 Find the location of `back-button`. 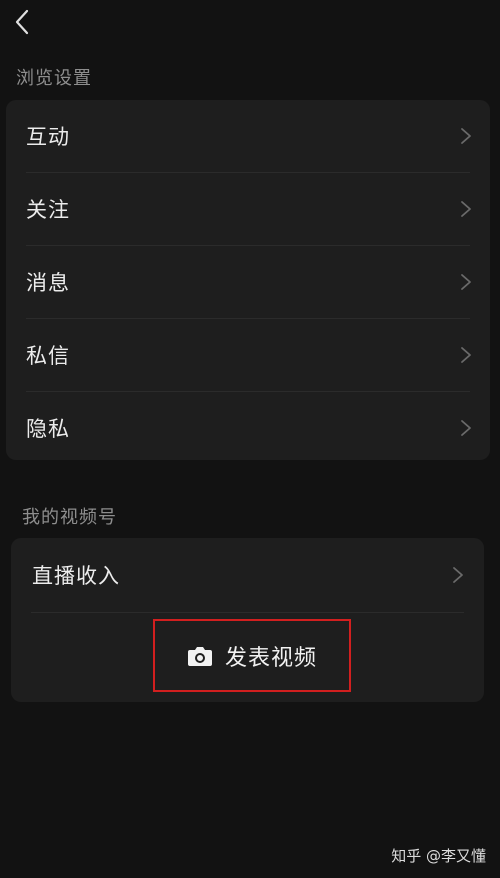

back-button is located at coordinates (22, 22).